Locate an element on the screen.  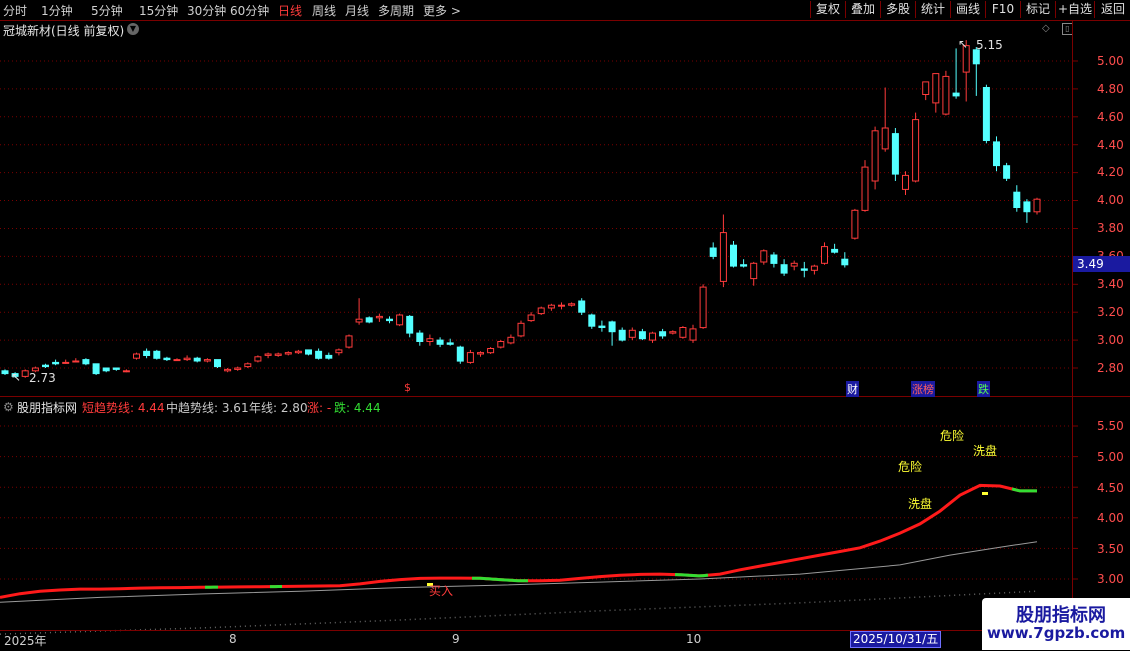
price-tick: 4.20 is located at coordinates (1110, 172).